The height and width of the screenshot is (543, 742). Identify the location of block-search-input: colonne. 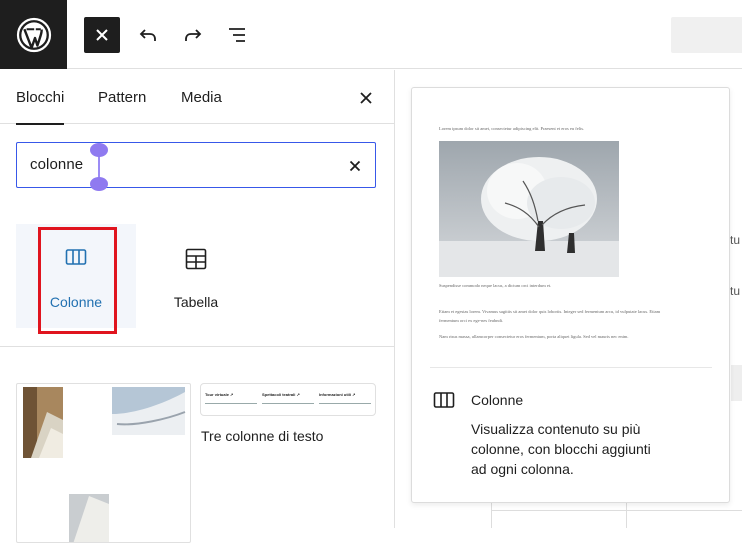
(196, 166).